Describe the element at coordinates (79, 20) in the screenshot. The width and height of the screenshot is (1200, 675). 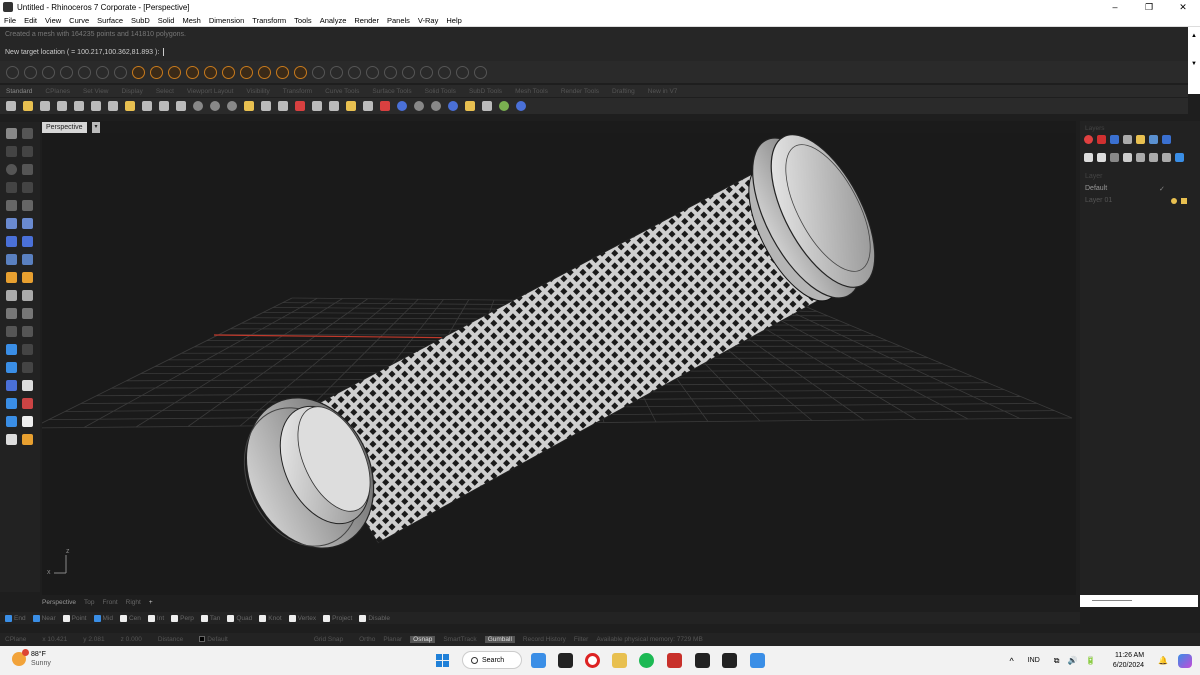
I see `menu-curve: Curve` at that location.